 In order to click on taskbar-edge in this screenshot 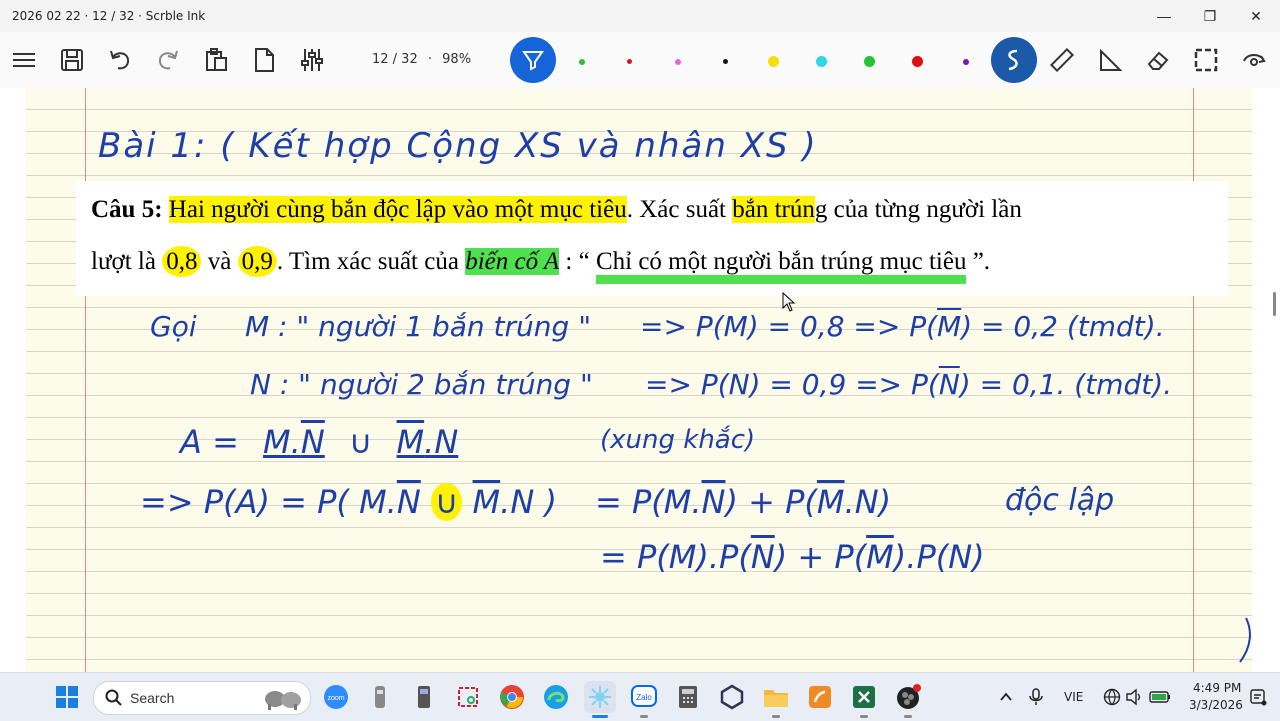, I will do `click(556, 697)`.